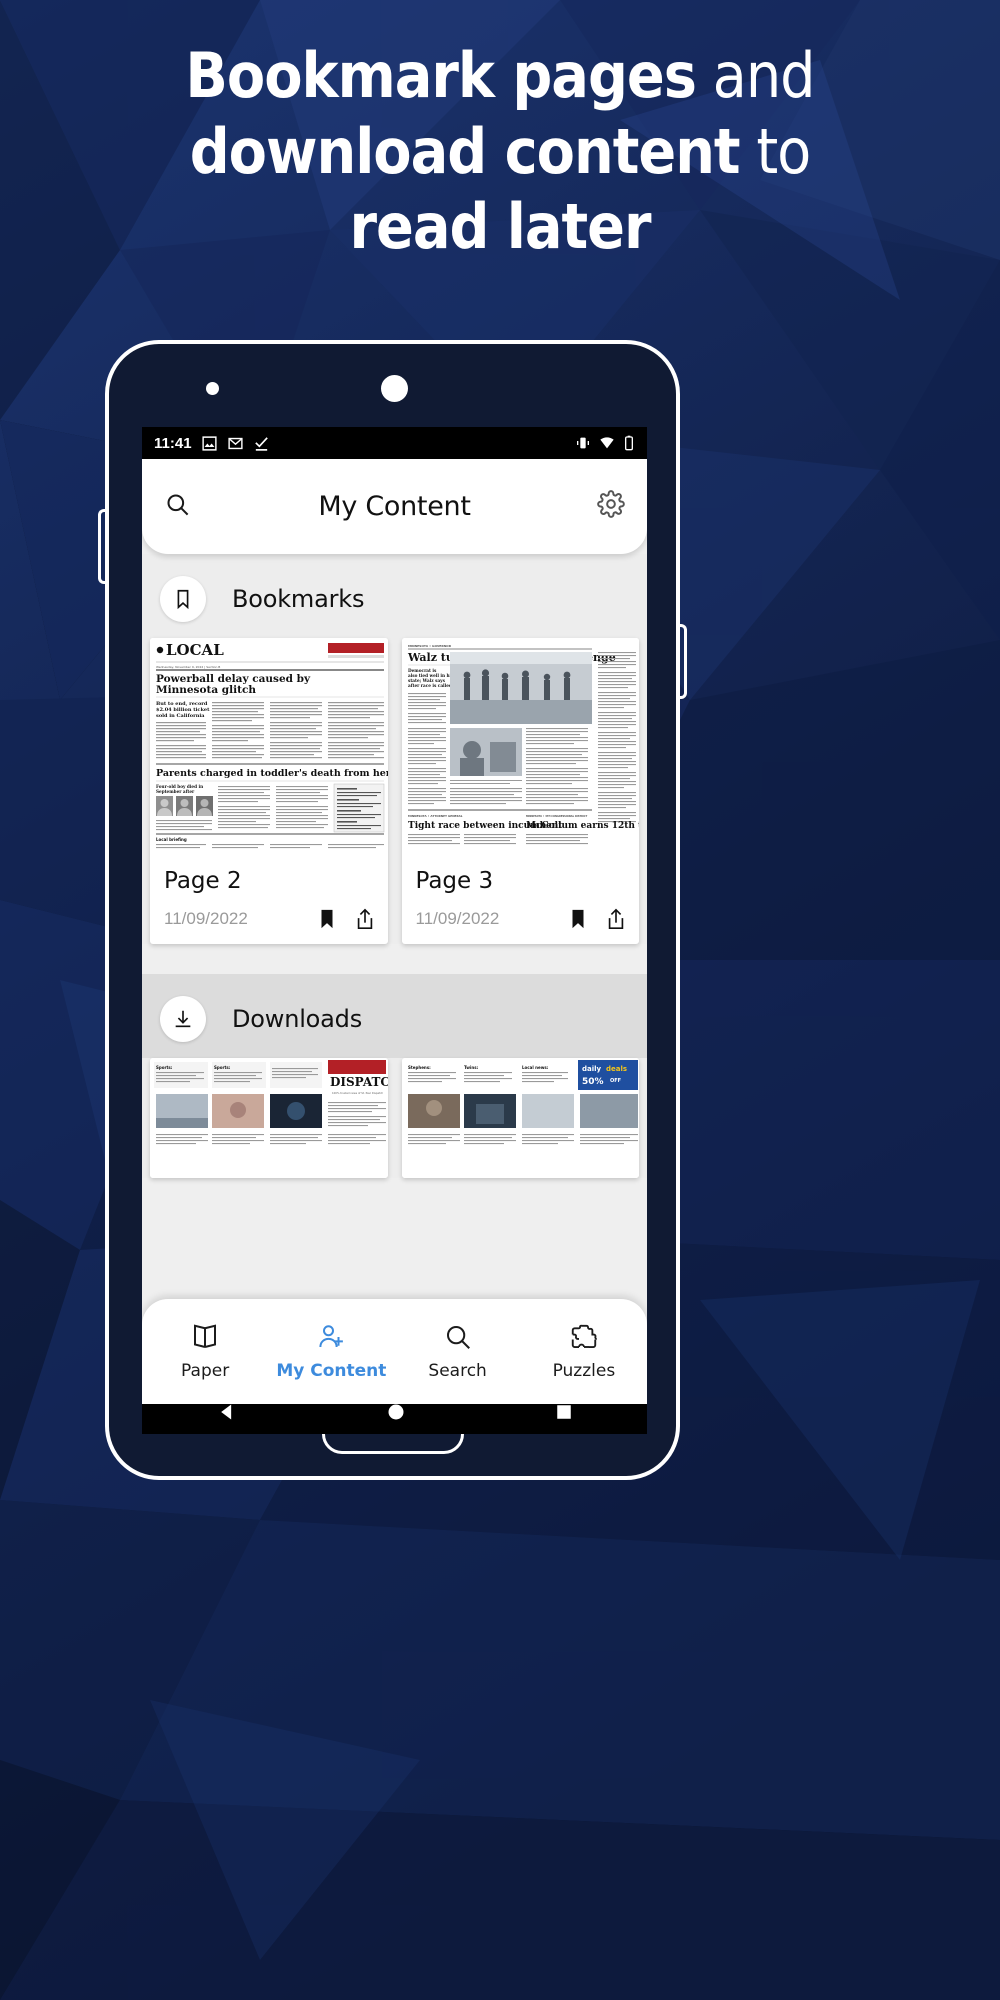 Image resolution: width=1000 pixels, height=2000 pixels. I want to click on nav-label-search: Search, so click(457, 1371).